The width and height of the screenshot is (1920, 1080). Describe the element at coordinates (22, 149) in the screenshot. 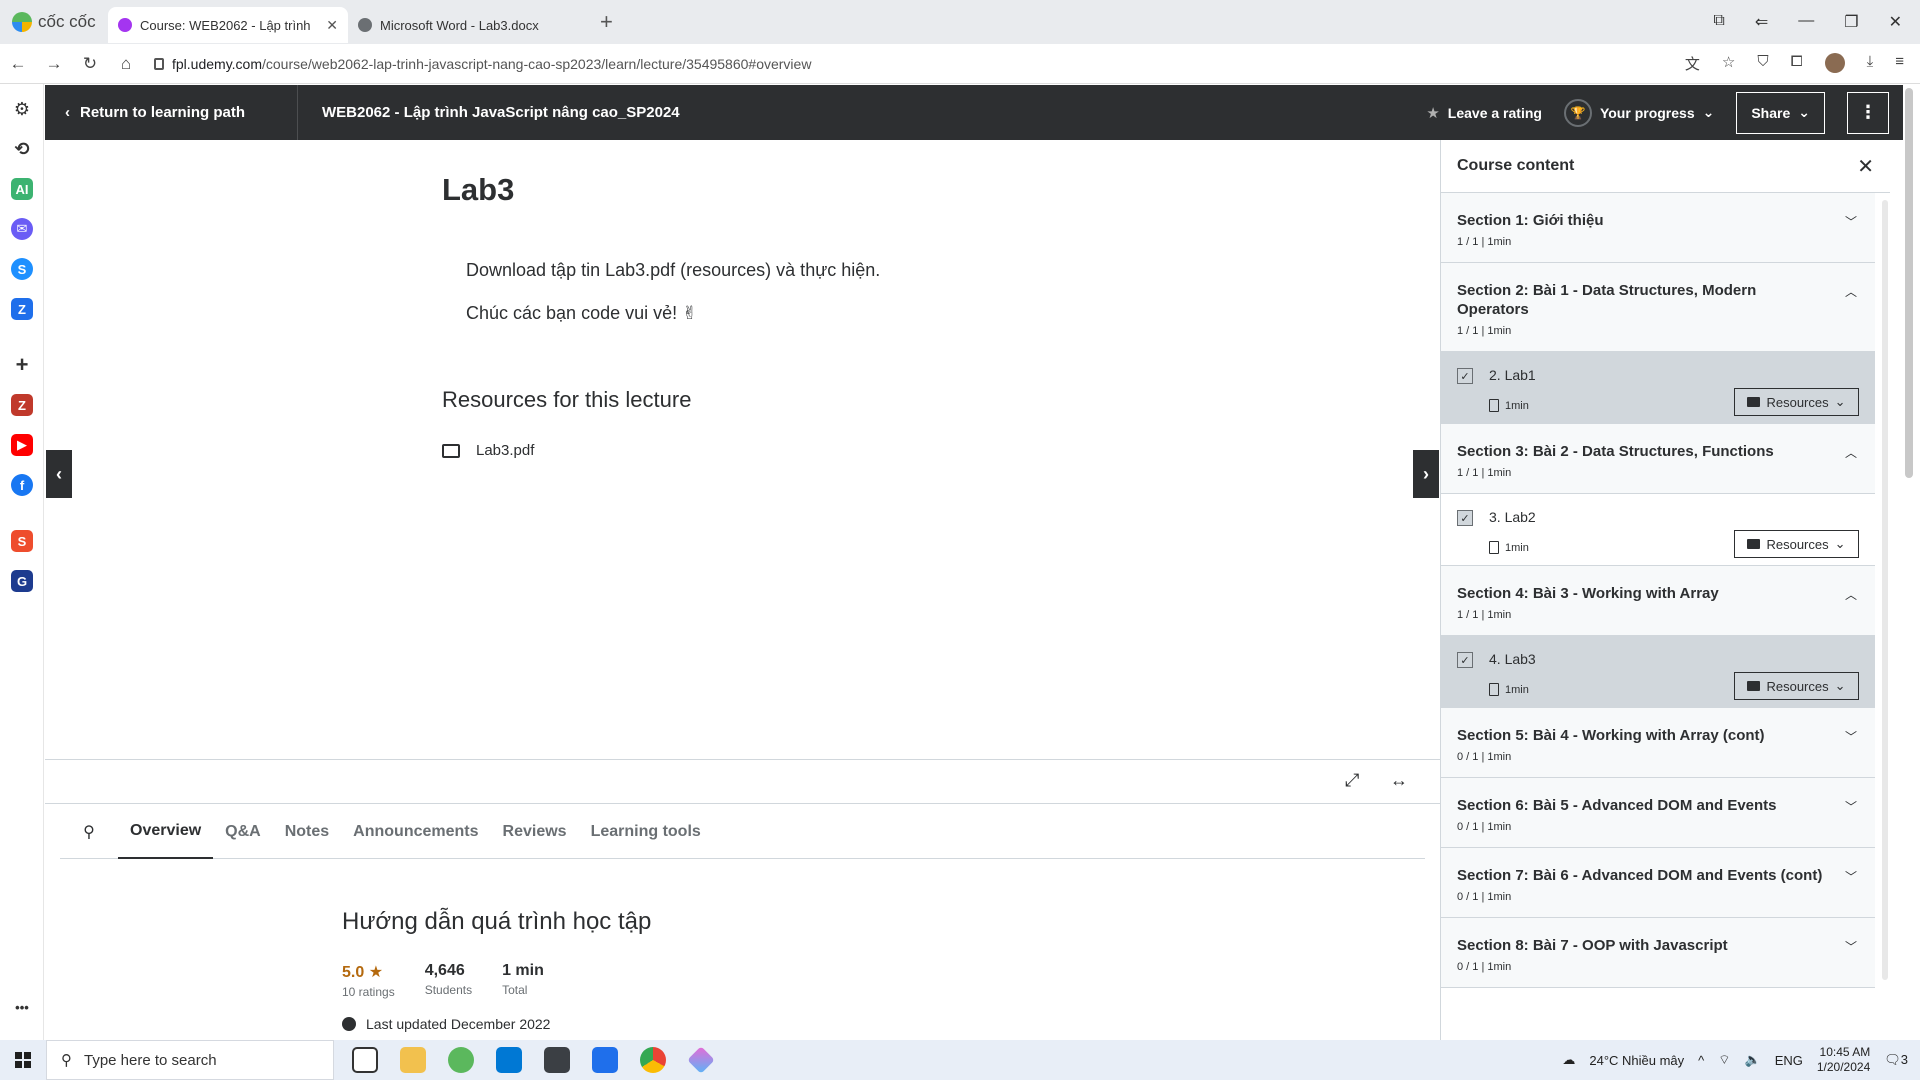

I see `history-icon: ⟲` at that location.